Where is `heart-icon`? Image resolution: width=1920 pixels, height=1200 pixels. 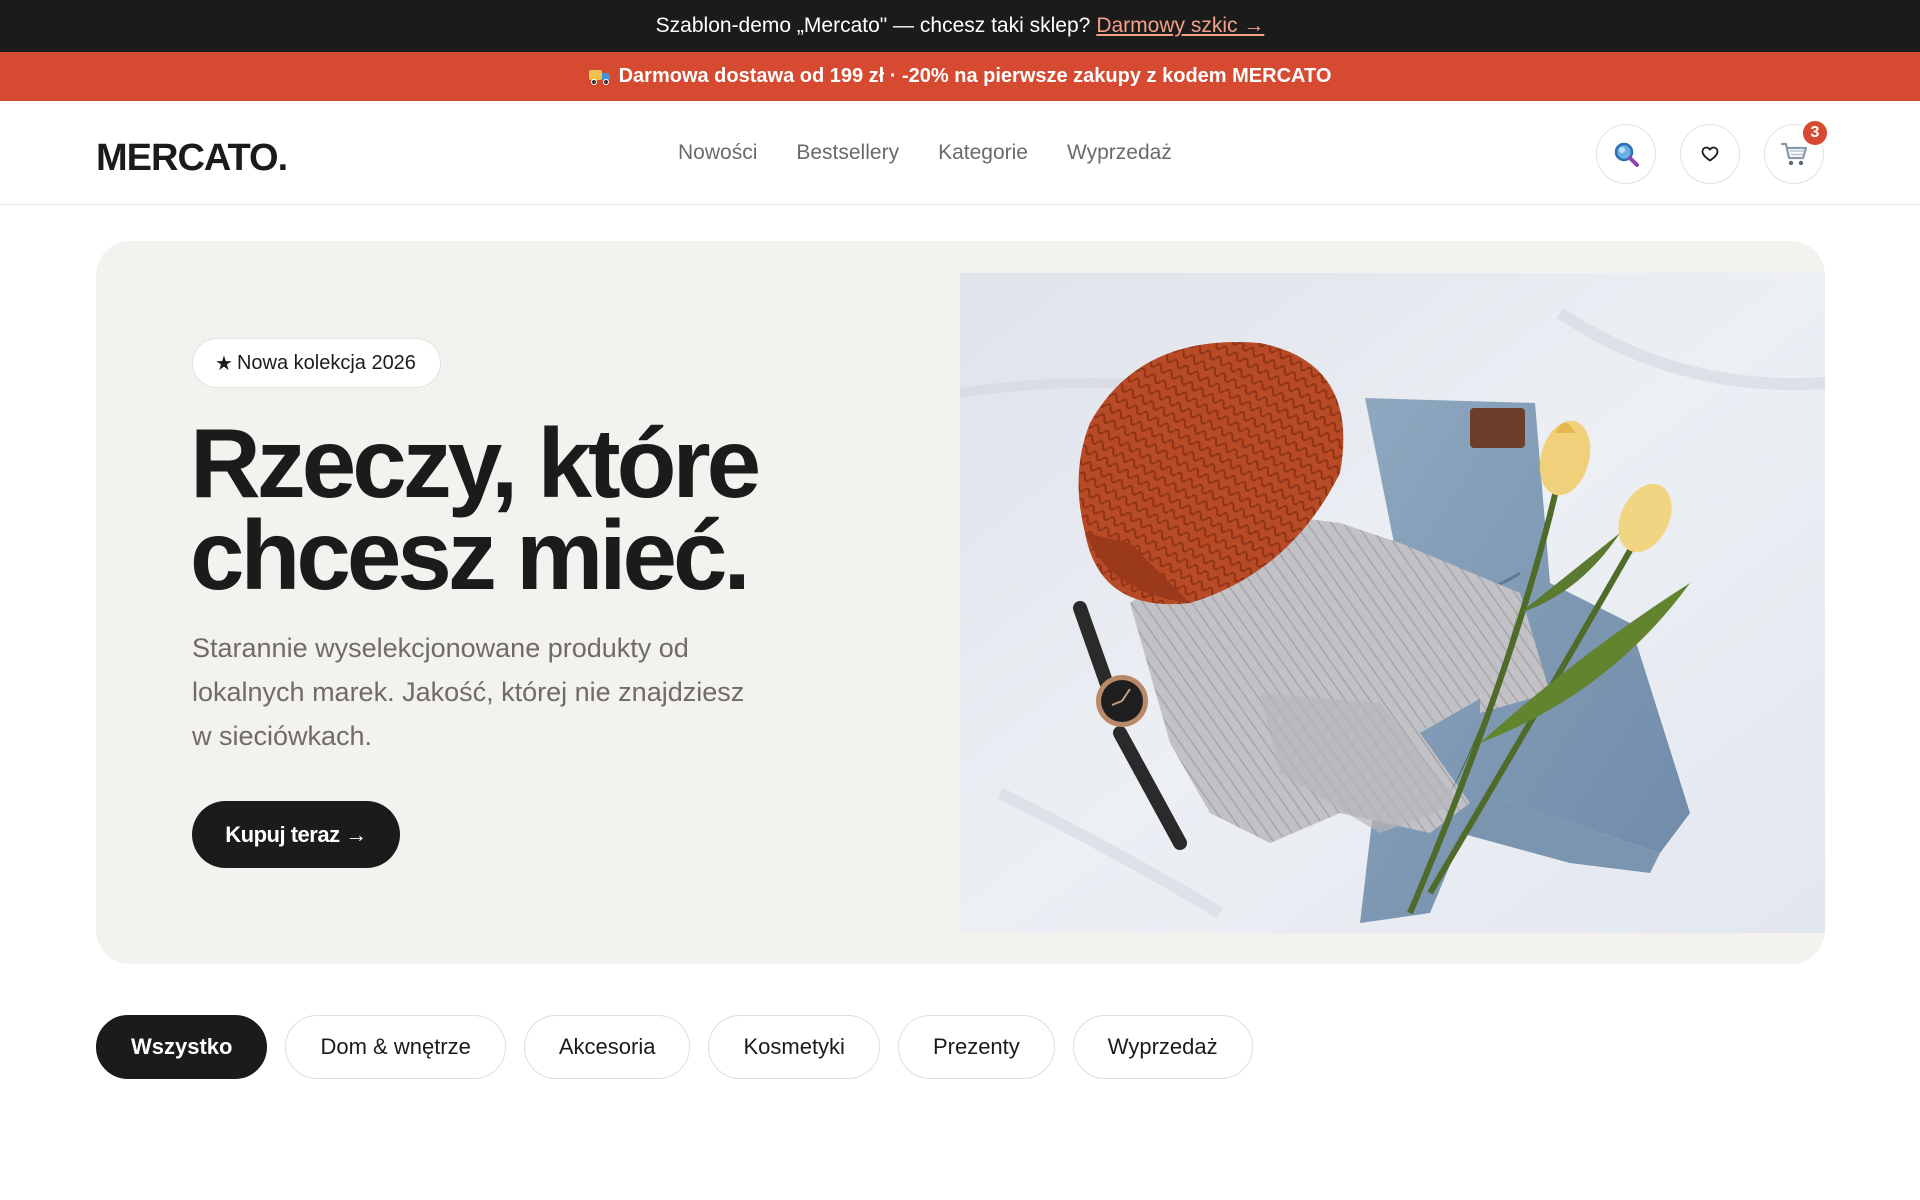
heart-icon is located at coordinates (1710, 154).